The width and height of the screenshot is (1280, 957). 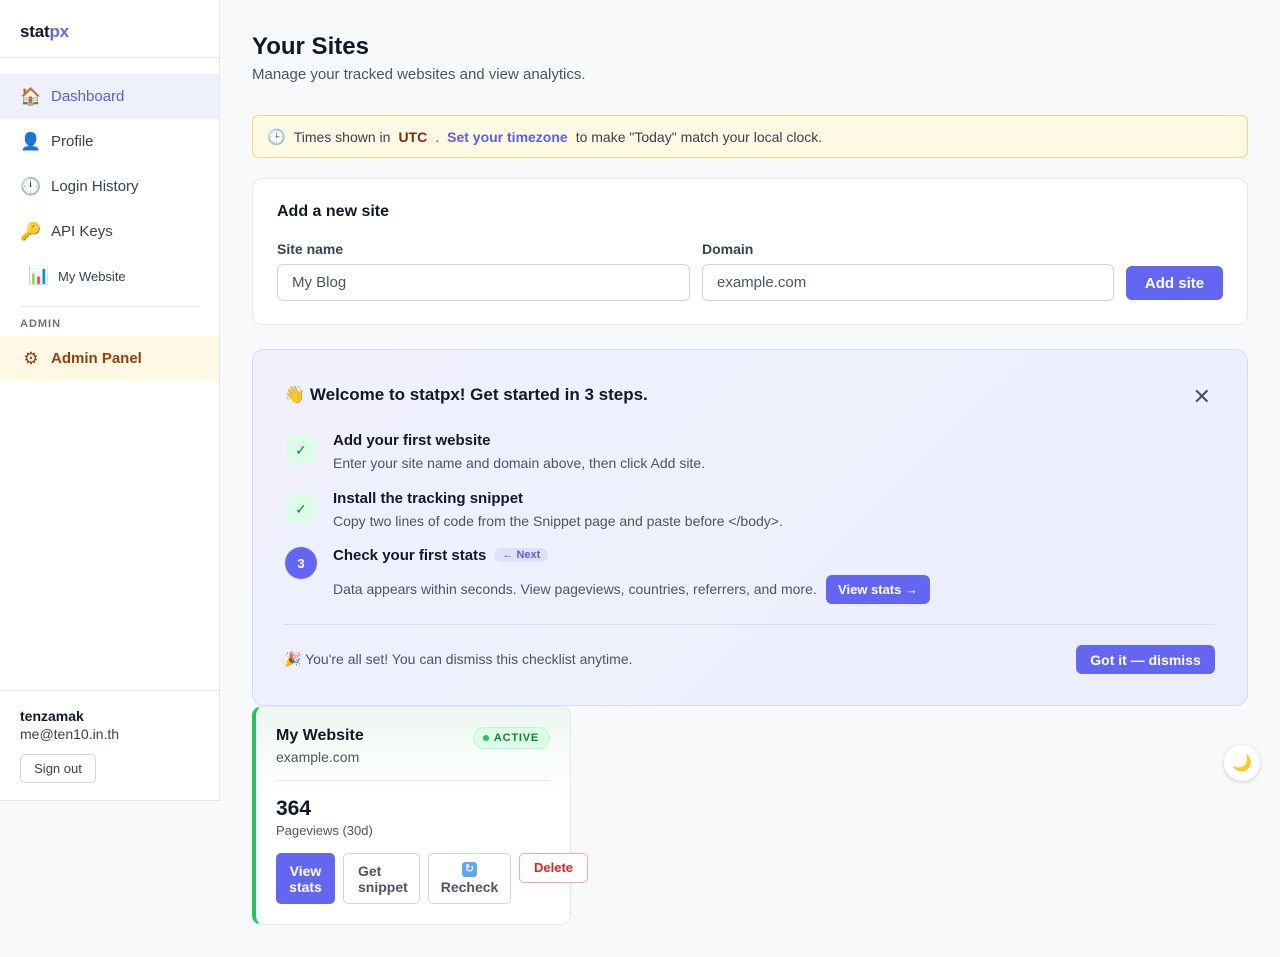 I want to click on timezone-value: UTC, so click(x=413, y=136).